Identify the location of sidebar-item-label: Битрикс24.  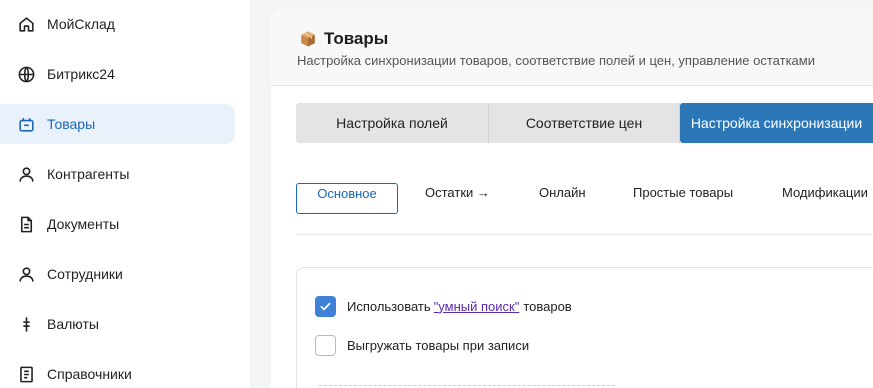
(81, 74).